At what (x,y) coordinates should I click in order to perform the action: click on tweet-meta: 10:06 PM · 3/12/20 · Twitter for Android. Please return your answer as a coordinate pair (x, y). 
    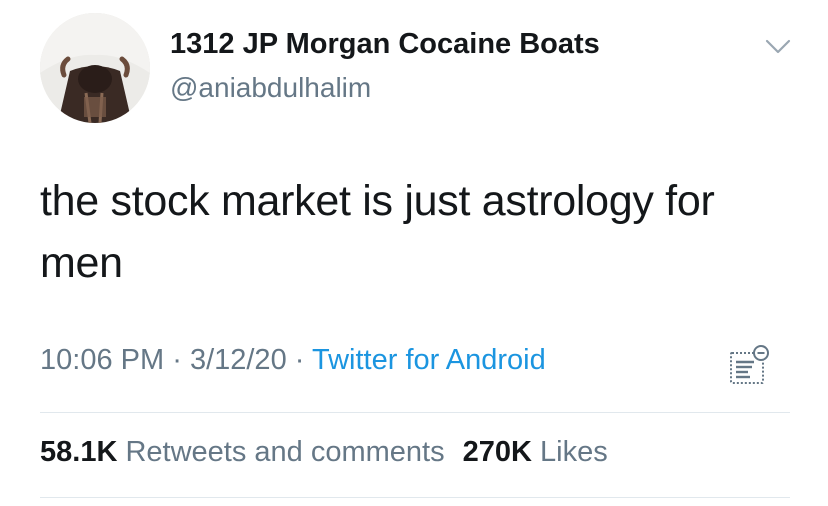
    Looking at the image, I should click on (293, 360).